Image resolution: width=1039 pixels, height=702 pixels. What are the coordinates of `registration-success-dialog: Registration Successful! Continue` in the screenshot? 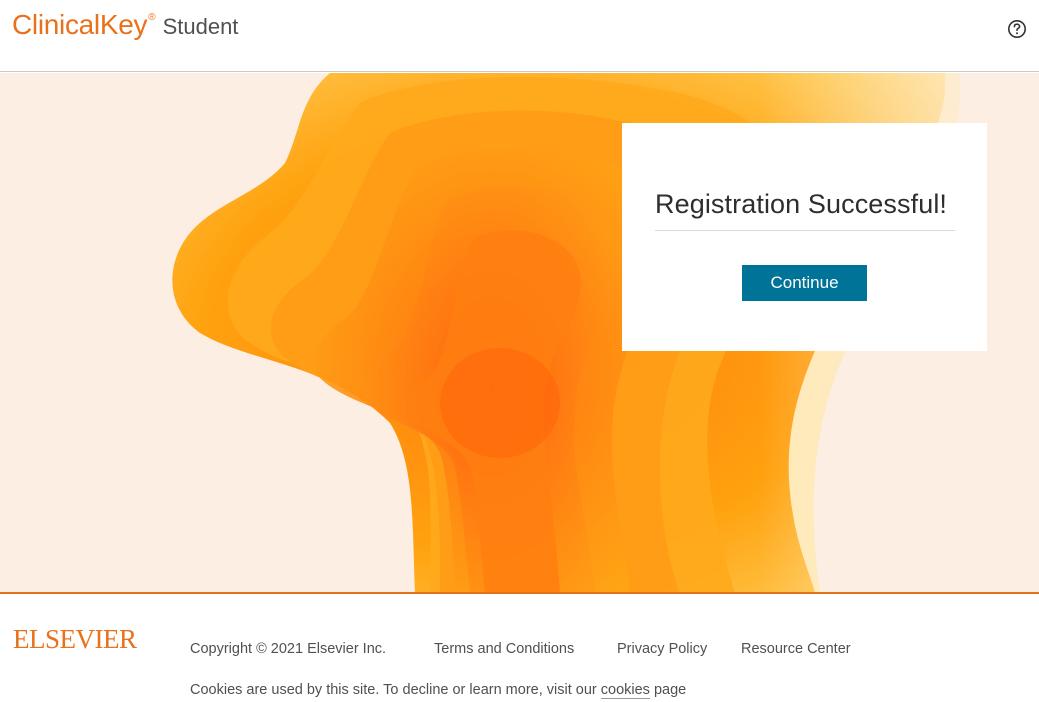 It's located at (804, 237).